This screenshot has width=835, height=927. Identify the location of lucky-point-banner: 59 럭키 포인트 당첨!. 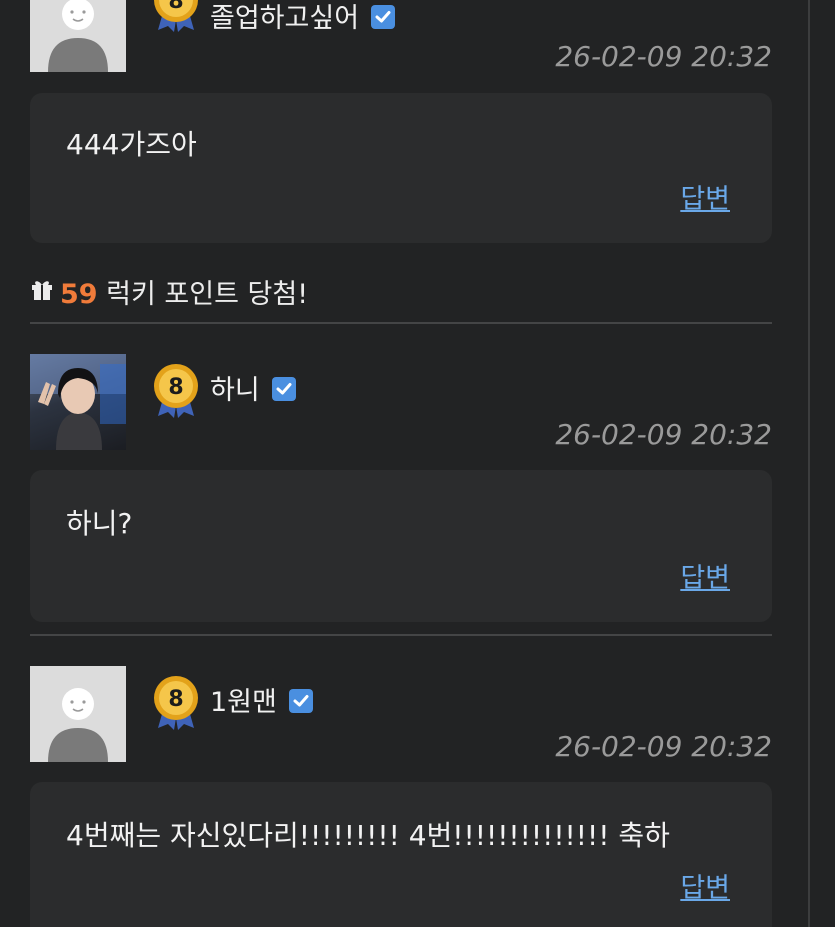
(169, 291).